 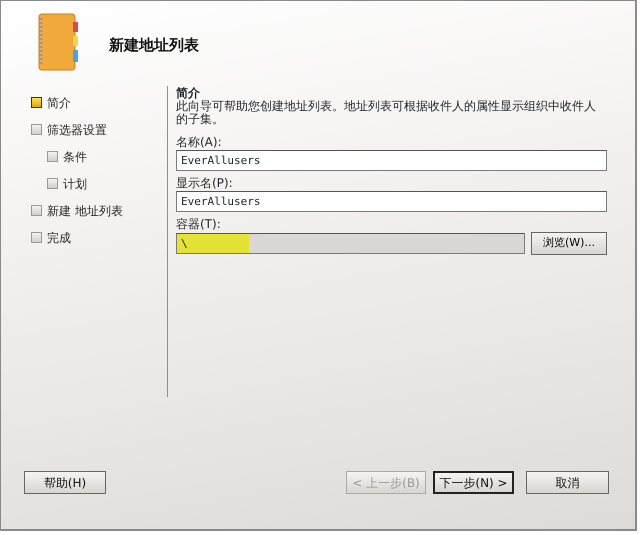 What do you see at coordinates (77, 130) in the screenshot?
I see `step-label: 筛选器设置` at bounding box center [77, 130].